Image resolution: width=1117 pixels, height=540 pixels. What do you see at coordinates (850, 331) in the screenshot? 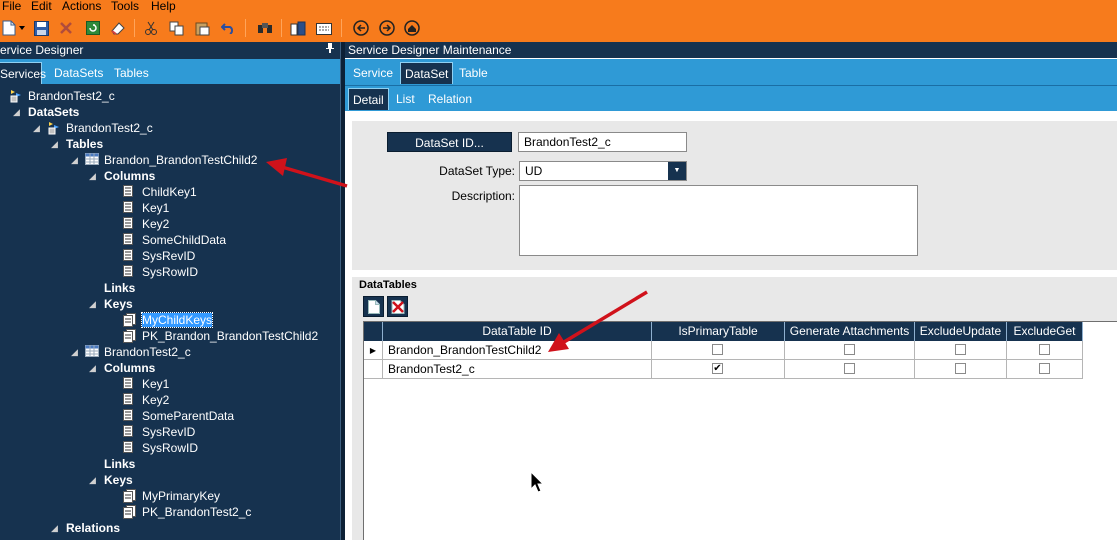
I see `col-header-generate-attachments: Generate Attachments` at bounding box center [850, 331].